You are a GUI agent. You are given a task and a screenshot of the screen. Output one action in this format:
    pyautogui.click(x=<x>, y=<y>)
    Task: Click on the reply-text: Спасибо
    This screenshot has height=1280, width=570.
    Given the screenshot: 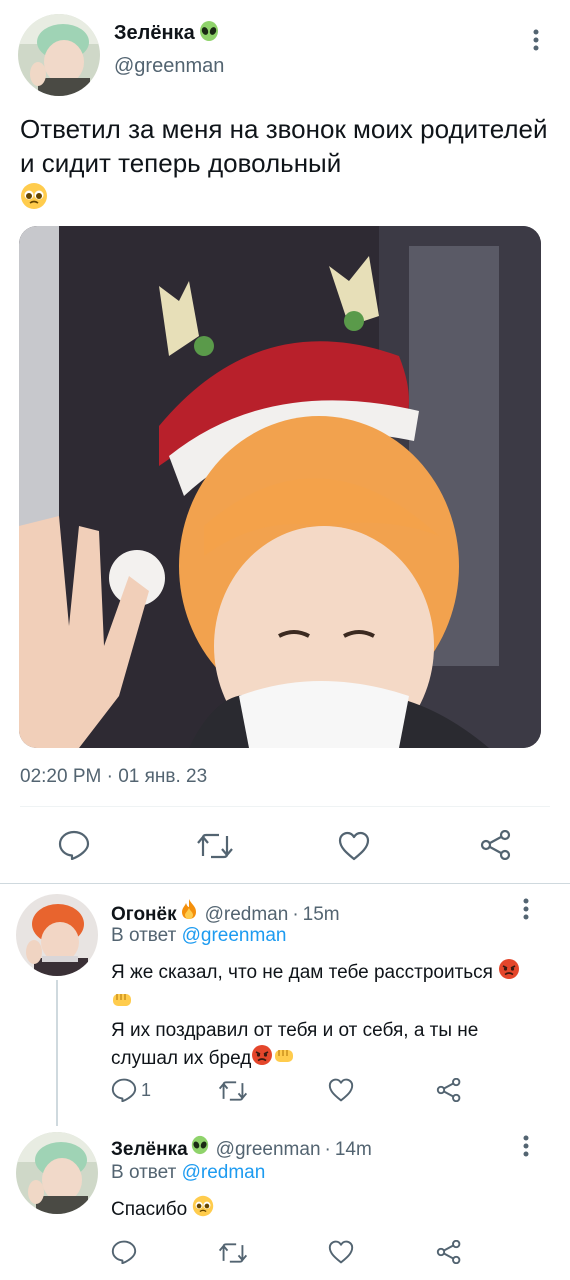 What is the action you would take?
    pyautogui.click(x=162, y=1210)
    